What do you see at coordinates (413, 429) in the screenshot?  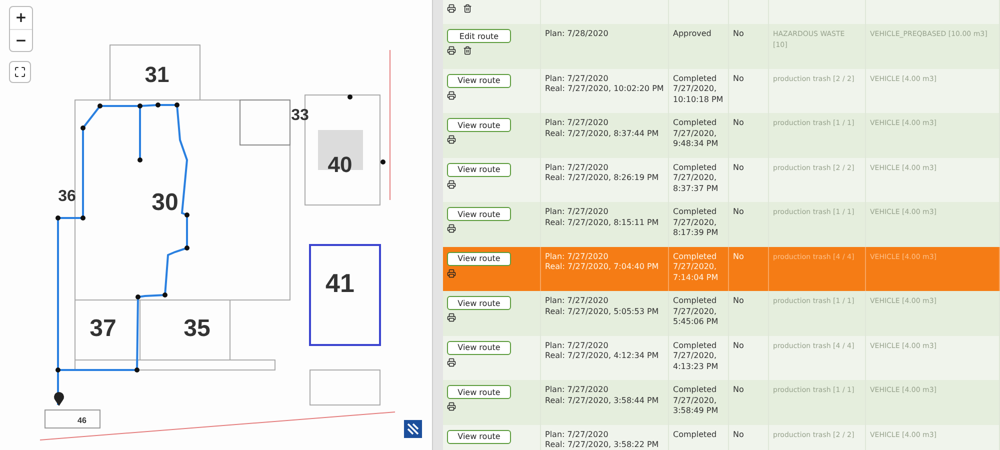 I see `logo-icon` at bounding box center [413, 429].